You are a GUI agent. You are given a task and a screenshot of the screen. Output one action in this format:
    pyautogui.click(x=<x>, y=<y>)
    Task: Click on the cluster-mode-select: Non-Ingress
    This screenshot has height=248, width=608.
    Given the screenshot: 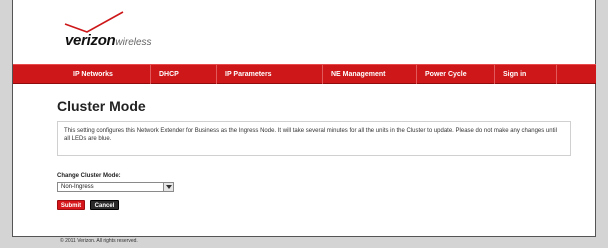 What is the action you would take?
    pyautogui.click(x=115, y=187)
    